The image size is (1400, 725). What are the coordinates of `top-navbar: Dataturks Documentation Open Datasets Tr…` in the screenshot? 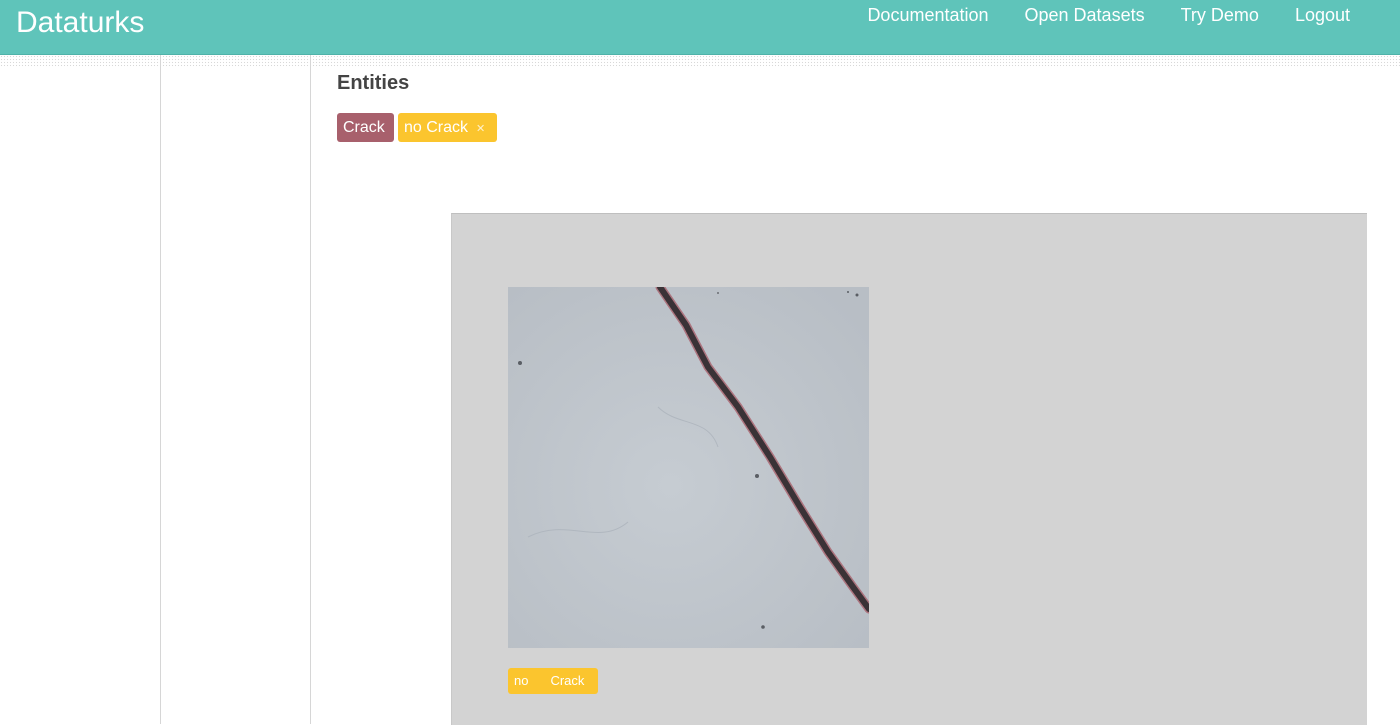 It's located at (700, 27).